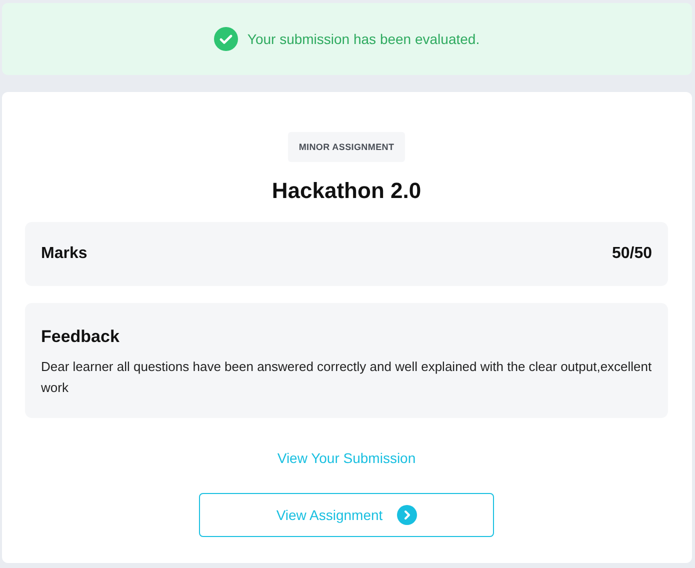  I want to click on feedback-heading: Feedback, so click(80, 337).